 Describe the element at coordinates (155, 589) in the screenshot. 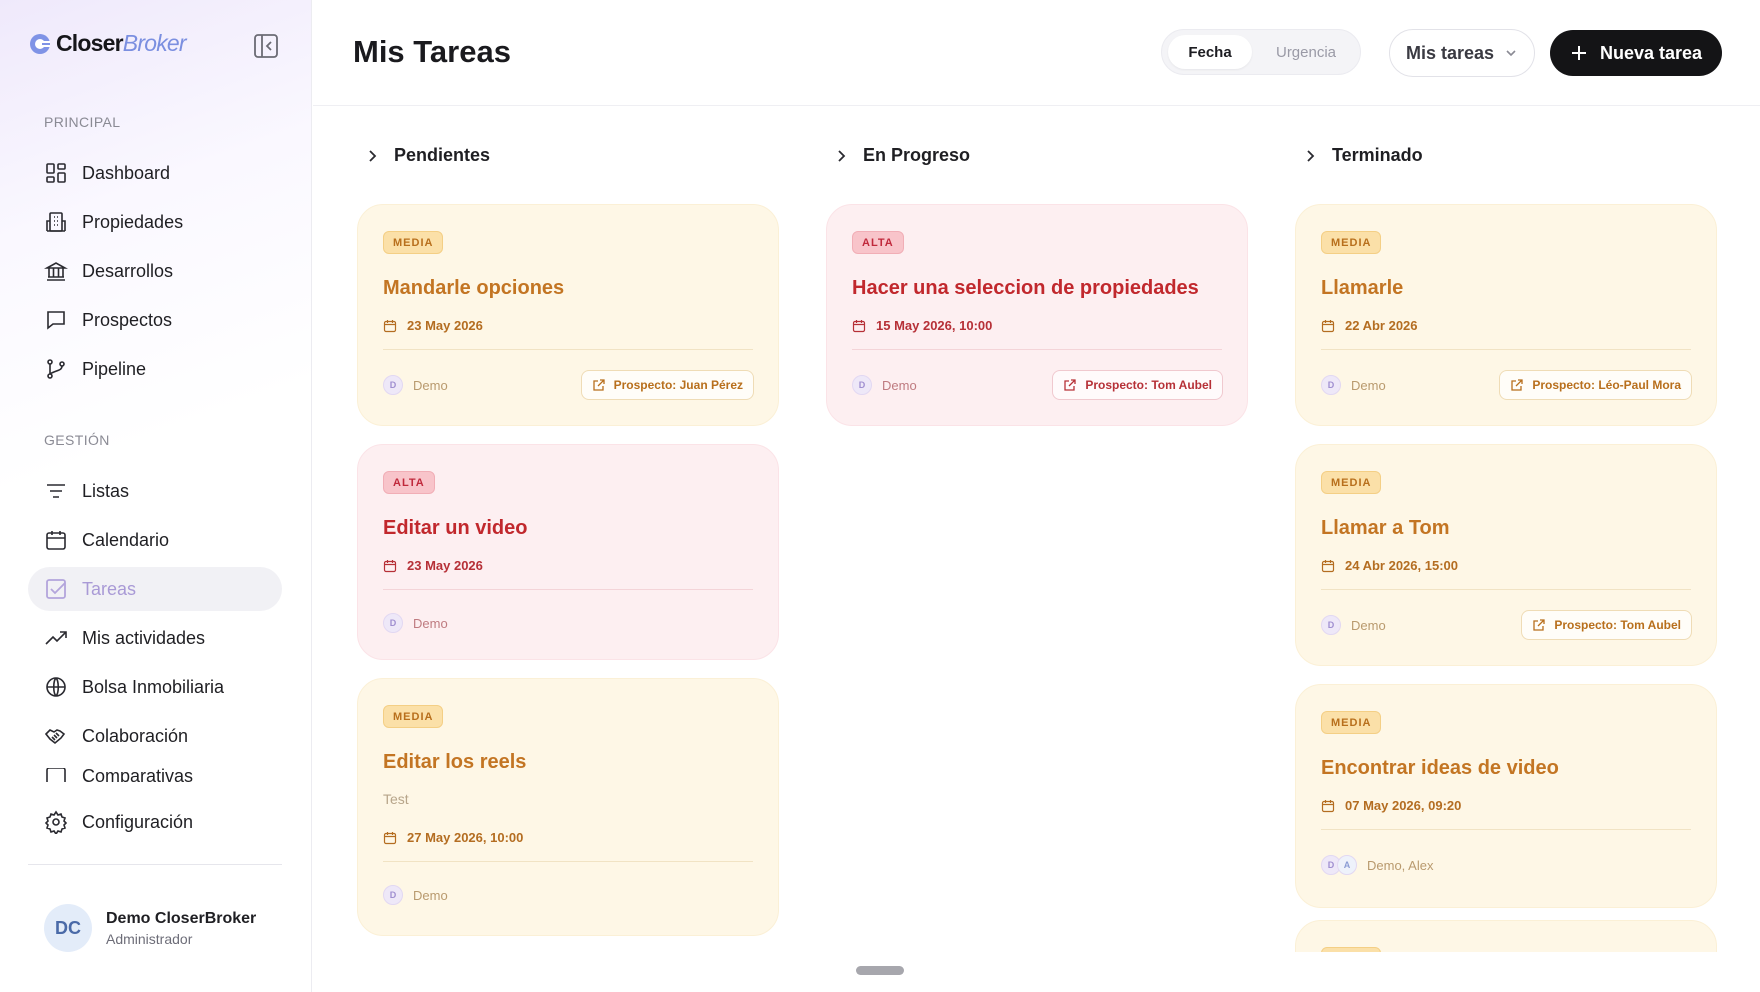

I see `sidebar-item-tareas: Tareas` at that location.